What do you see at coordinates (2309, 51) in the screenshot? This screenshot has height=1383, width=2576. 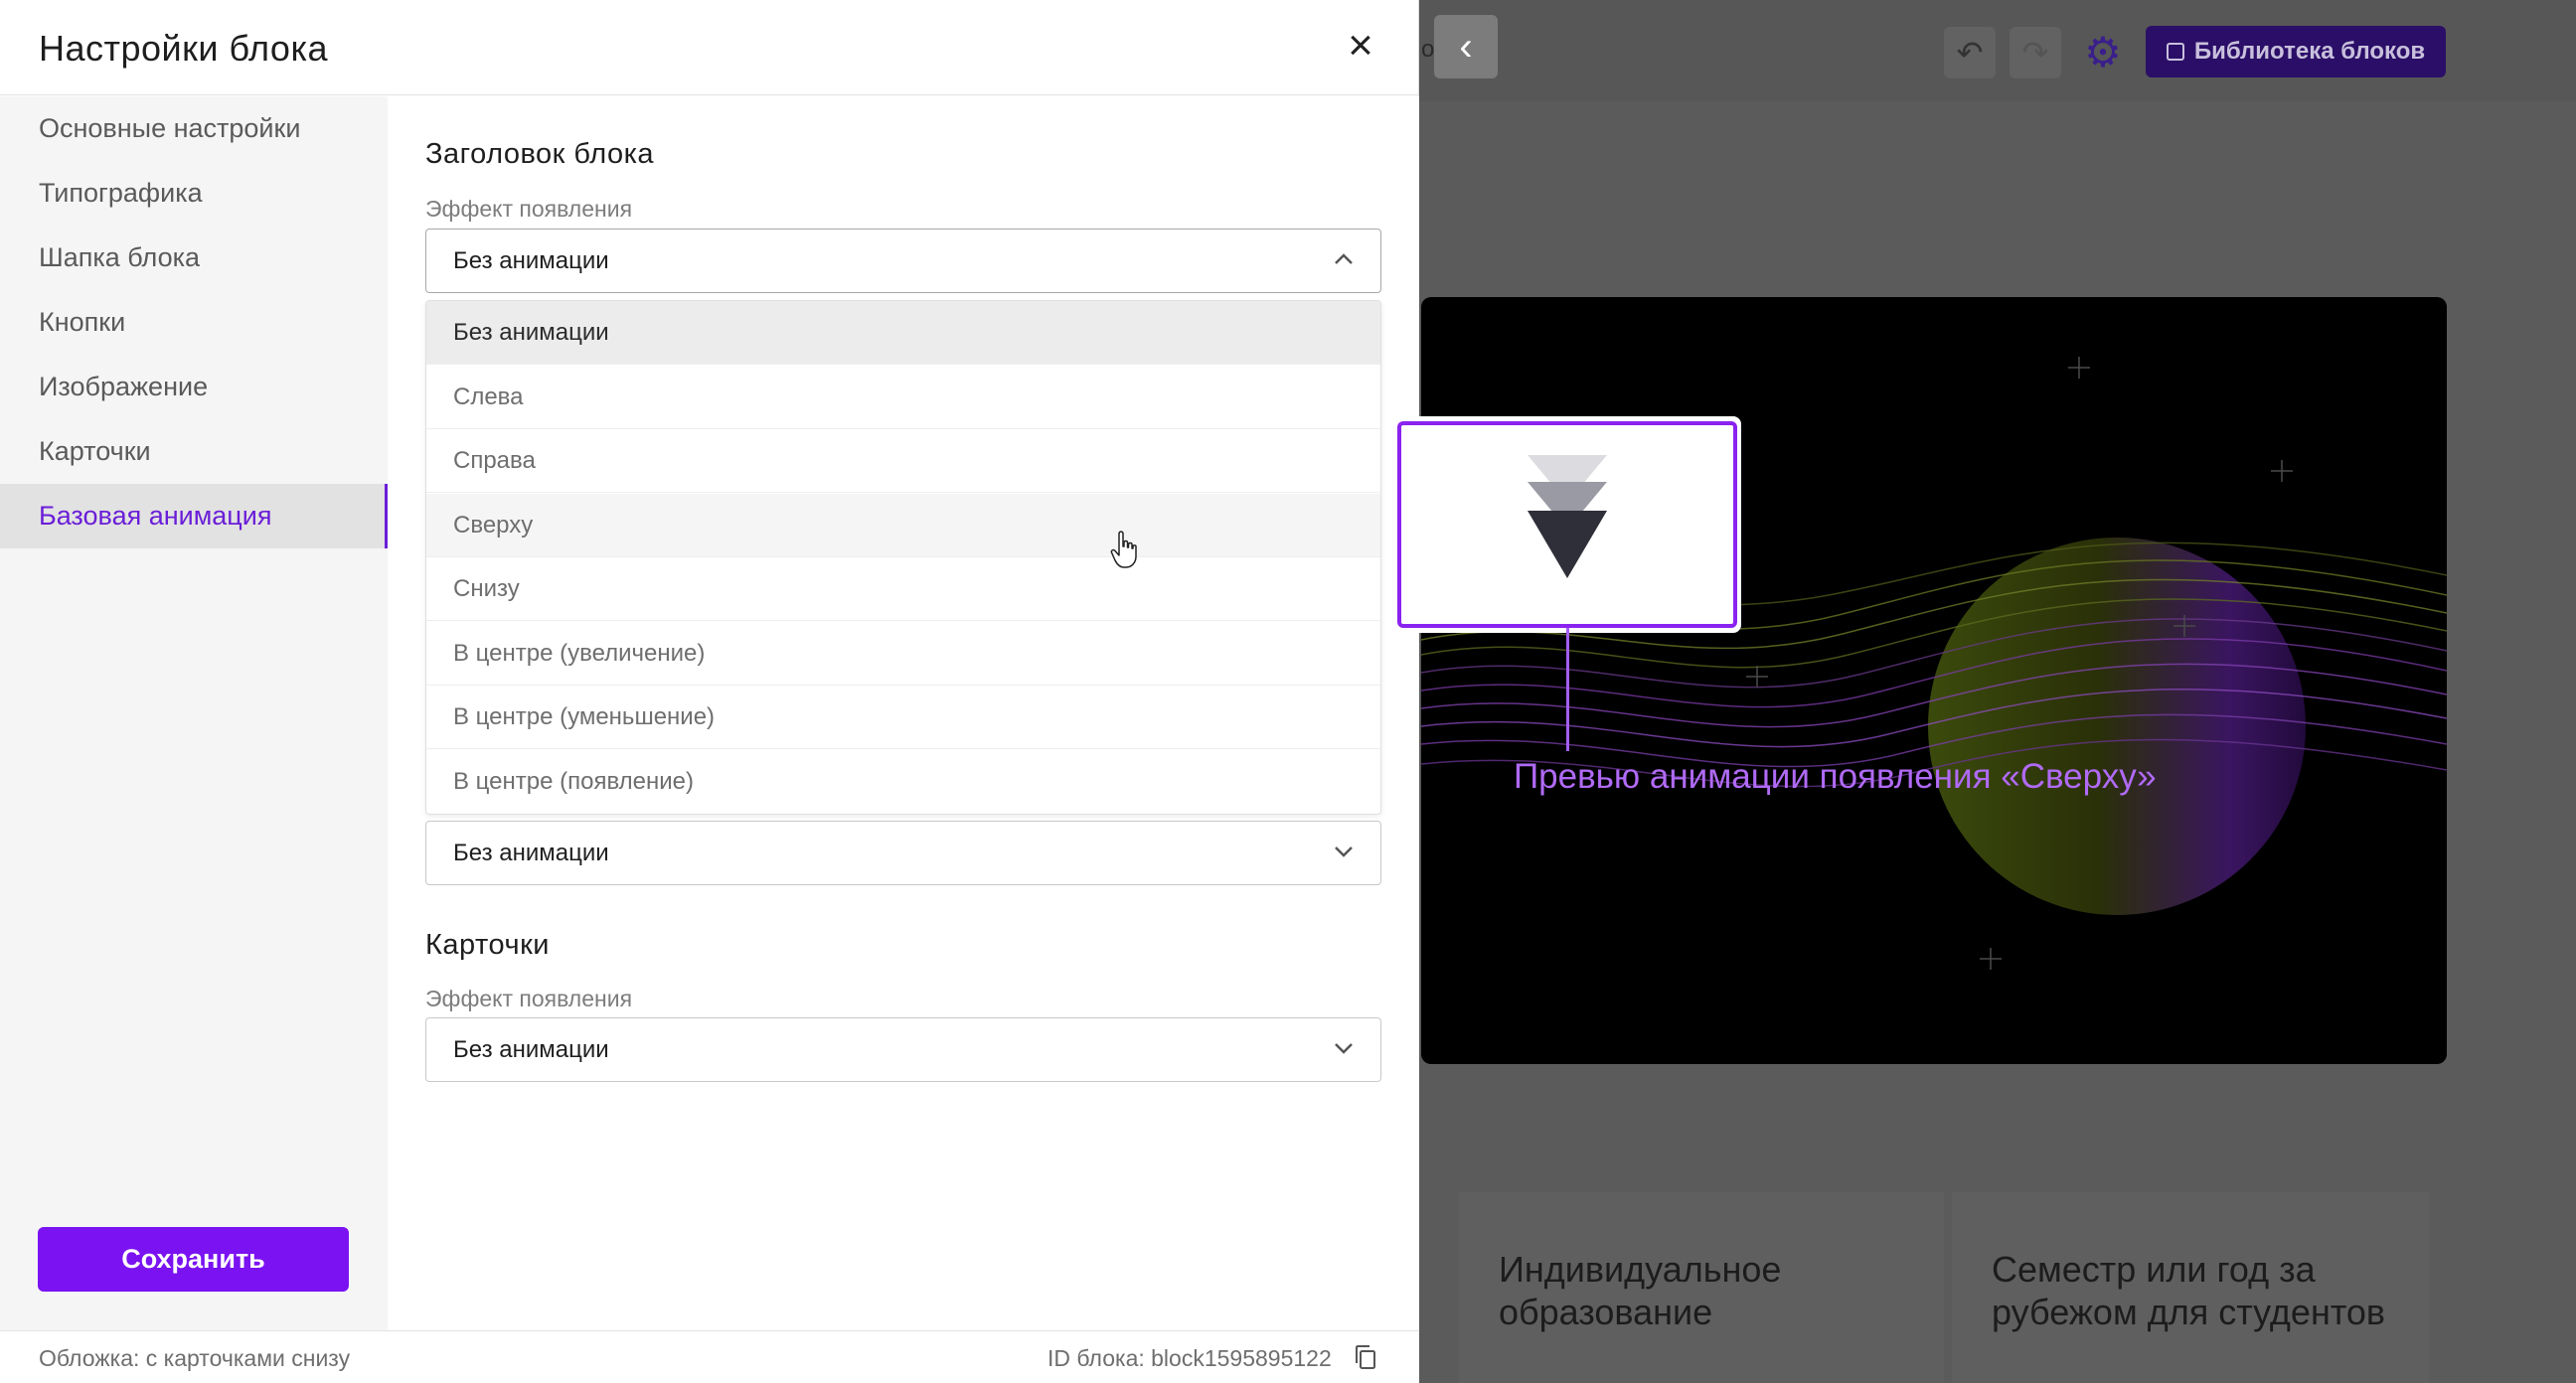 I see `block-library-label: Библиотека блоков` at bounding box center [2309, 51].